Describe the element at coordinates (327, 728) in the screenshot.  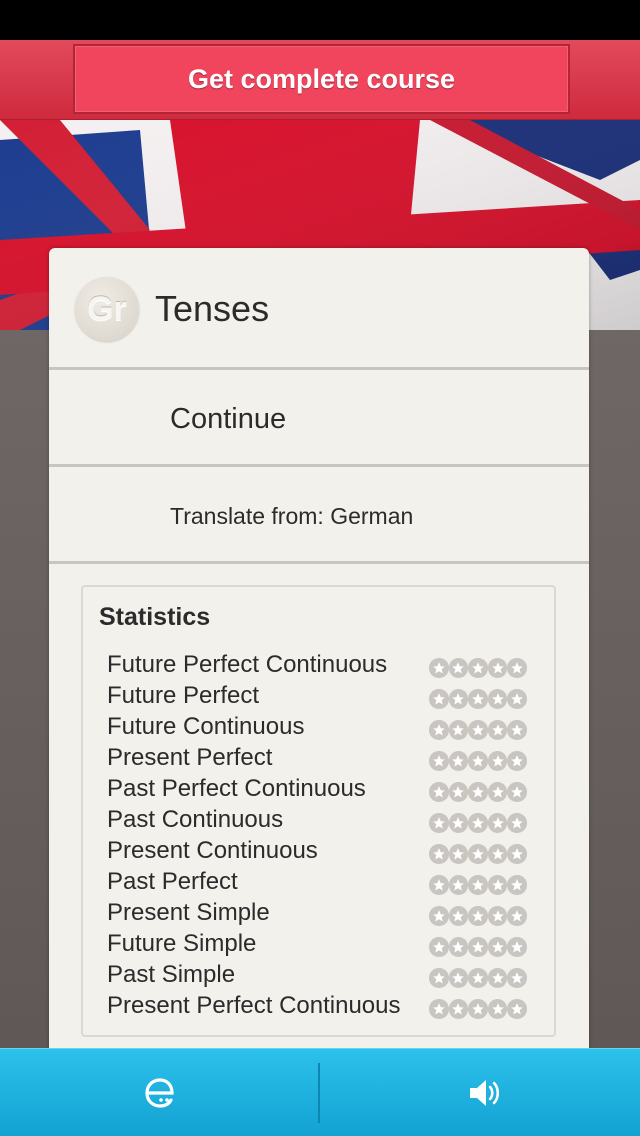
I see `statistics-row: Future Continuous` at that location.